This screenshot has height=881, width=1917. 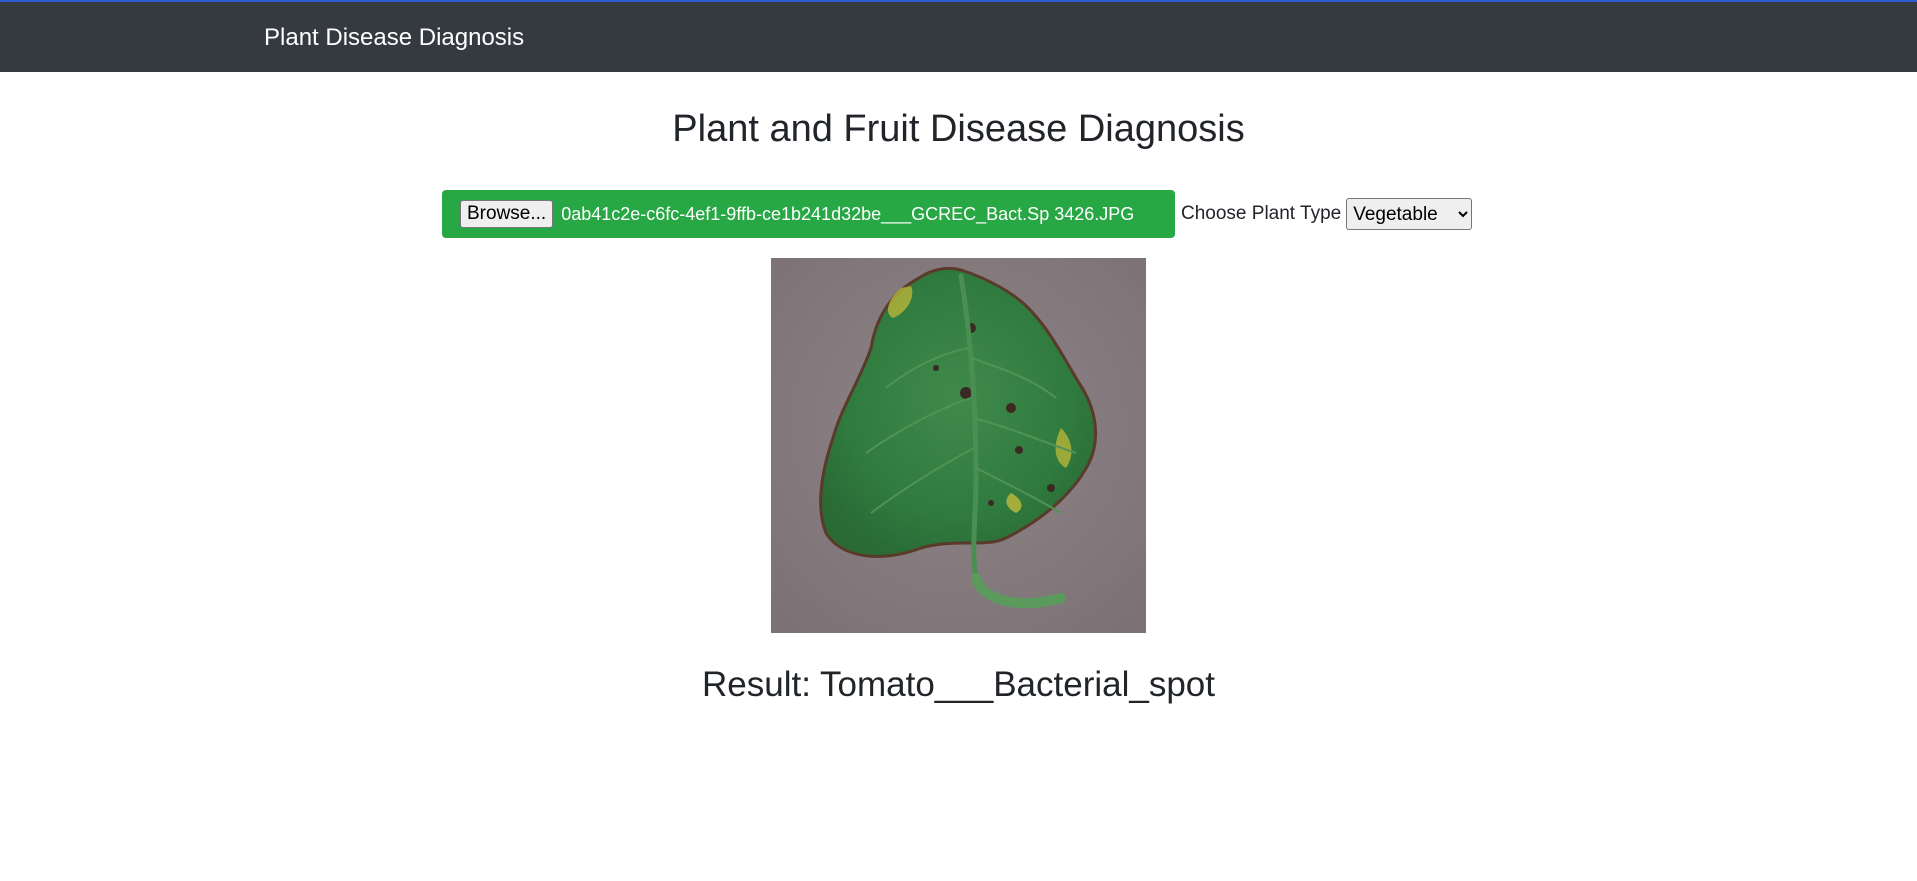 I want to click on plant-type-select: Vegetable, so click(x=1409, y=214).